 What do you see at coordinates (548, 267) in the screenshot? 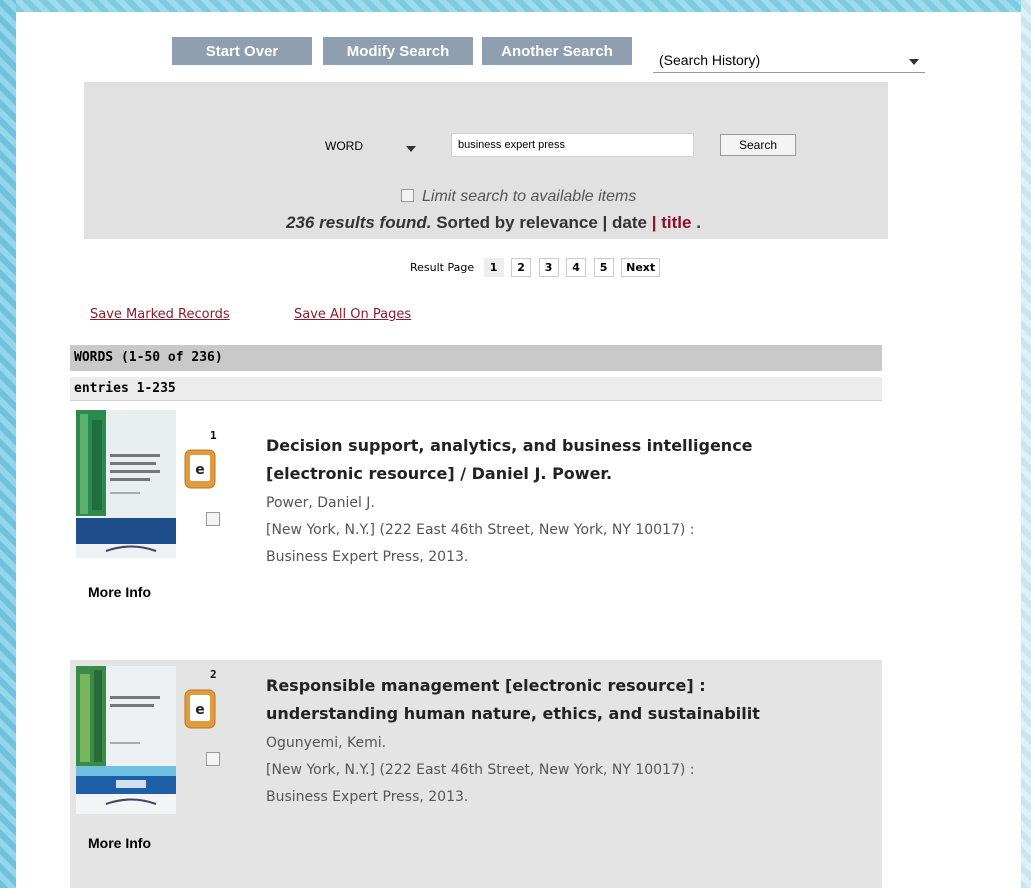
I see `page-link-3: 3` at bounding box center [548, 267].